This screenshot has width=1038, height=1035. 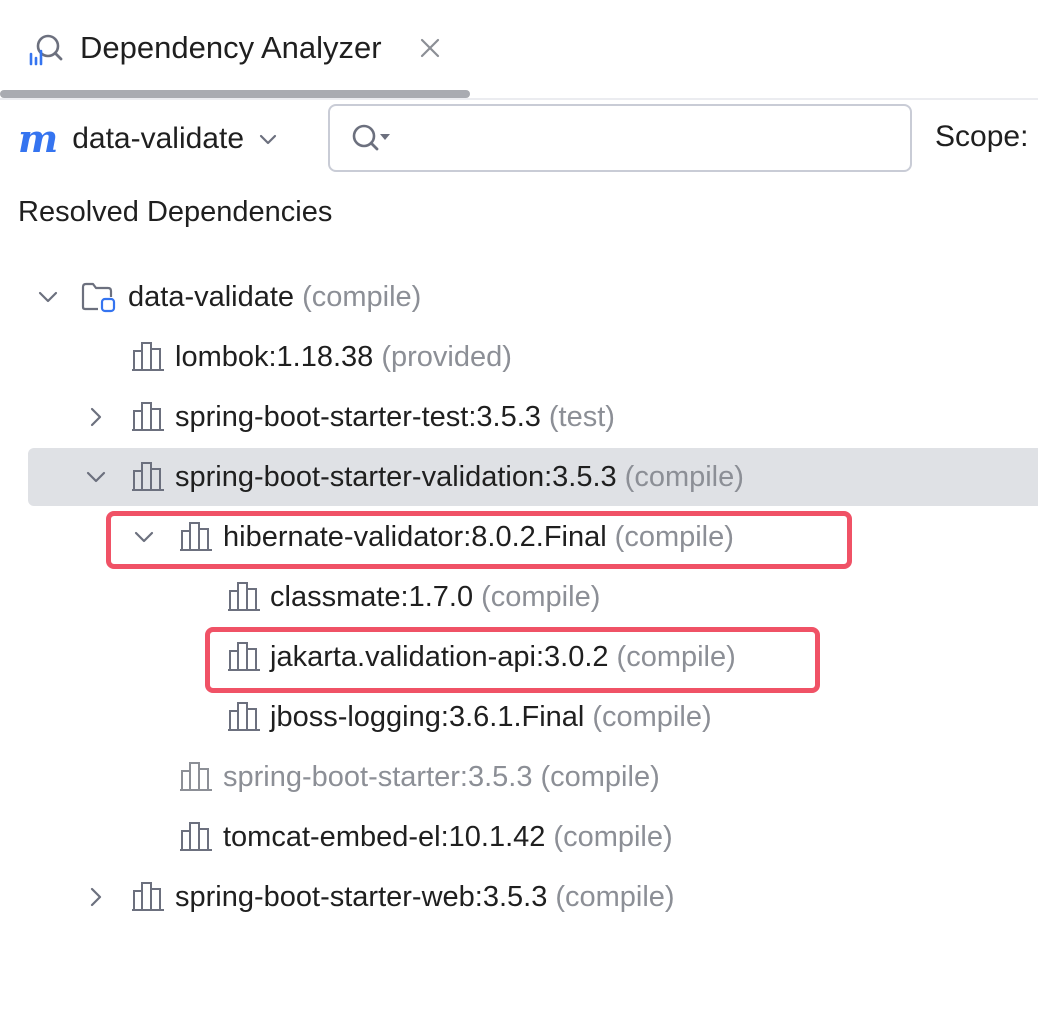 I want to click on search-field, so click(x=620, y=138).